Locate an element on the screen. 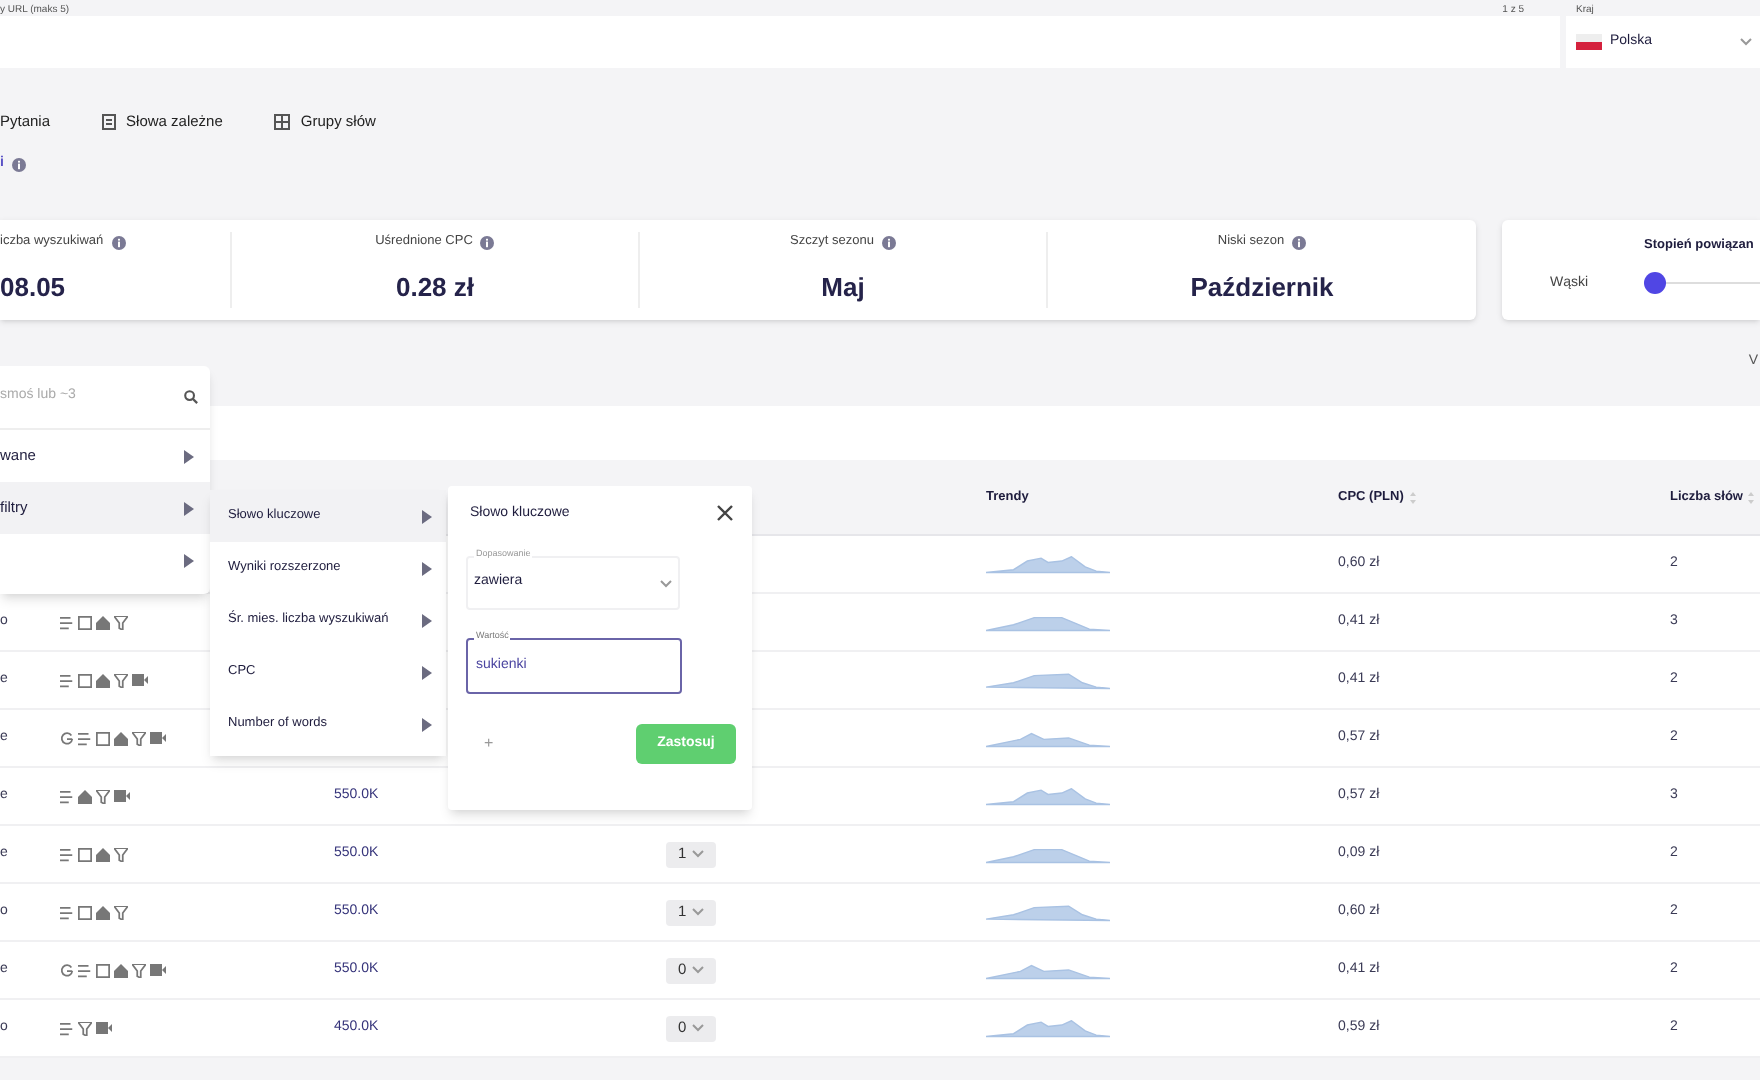 This screenshot has width=1760, height=1080. stat-value: Maj is located at coordinates (843, 288).